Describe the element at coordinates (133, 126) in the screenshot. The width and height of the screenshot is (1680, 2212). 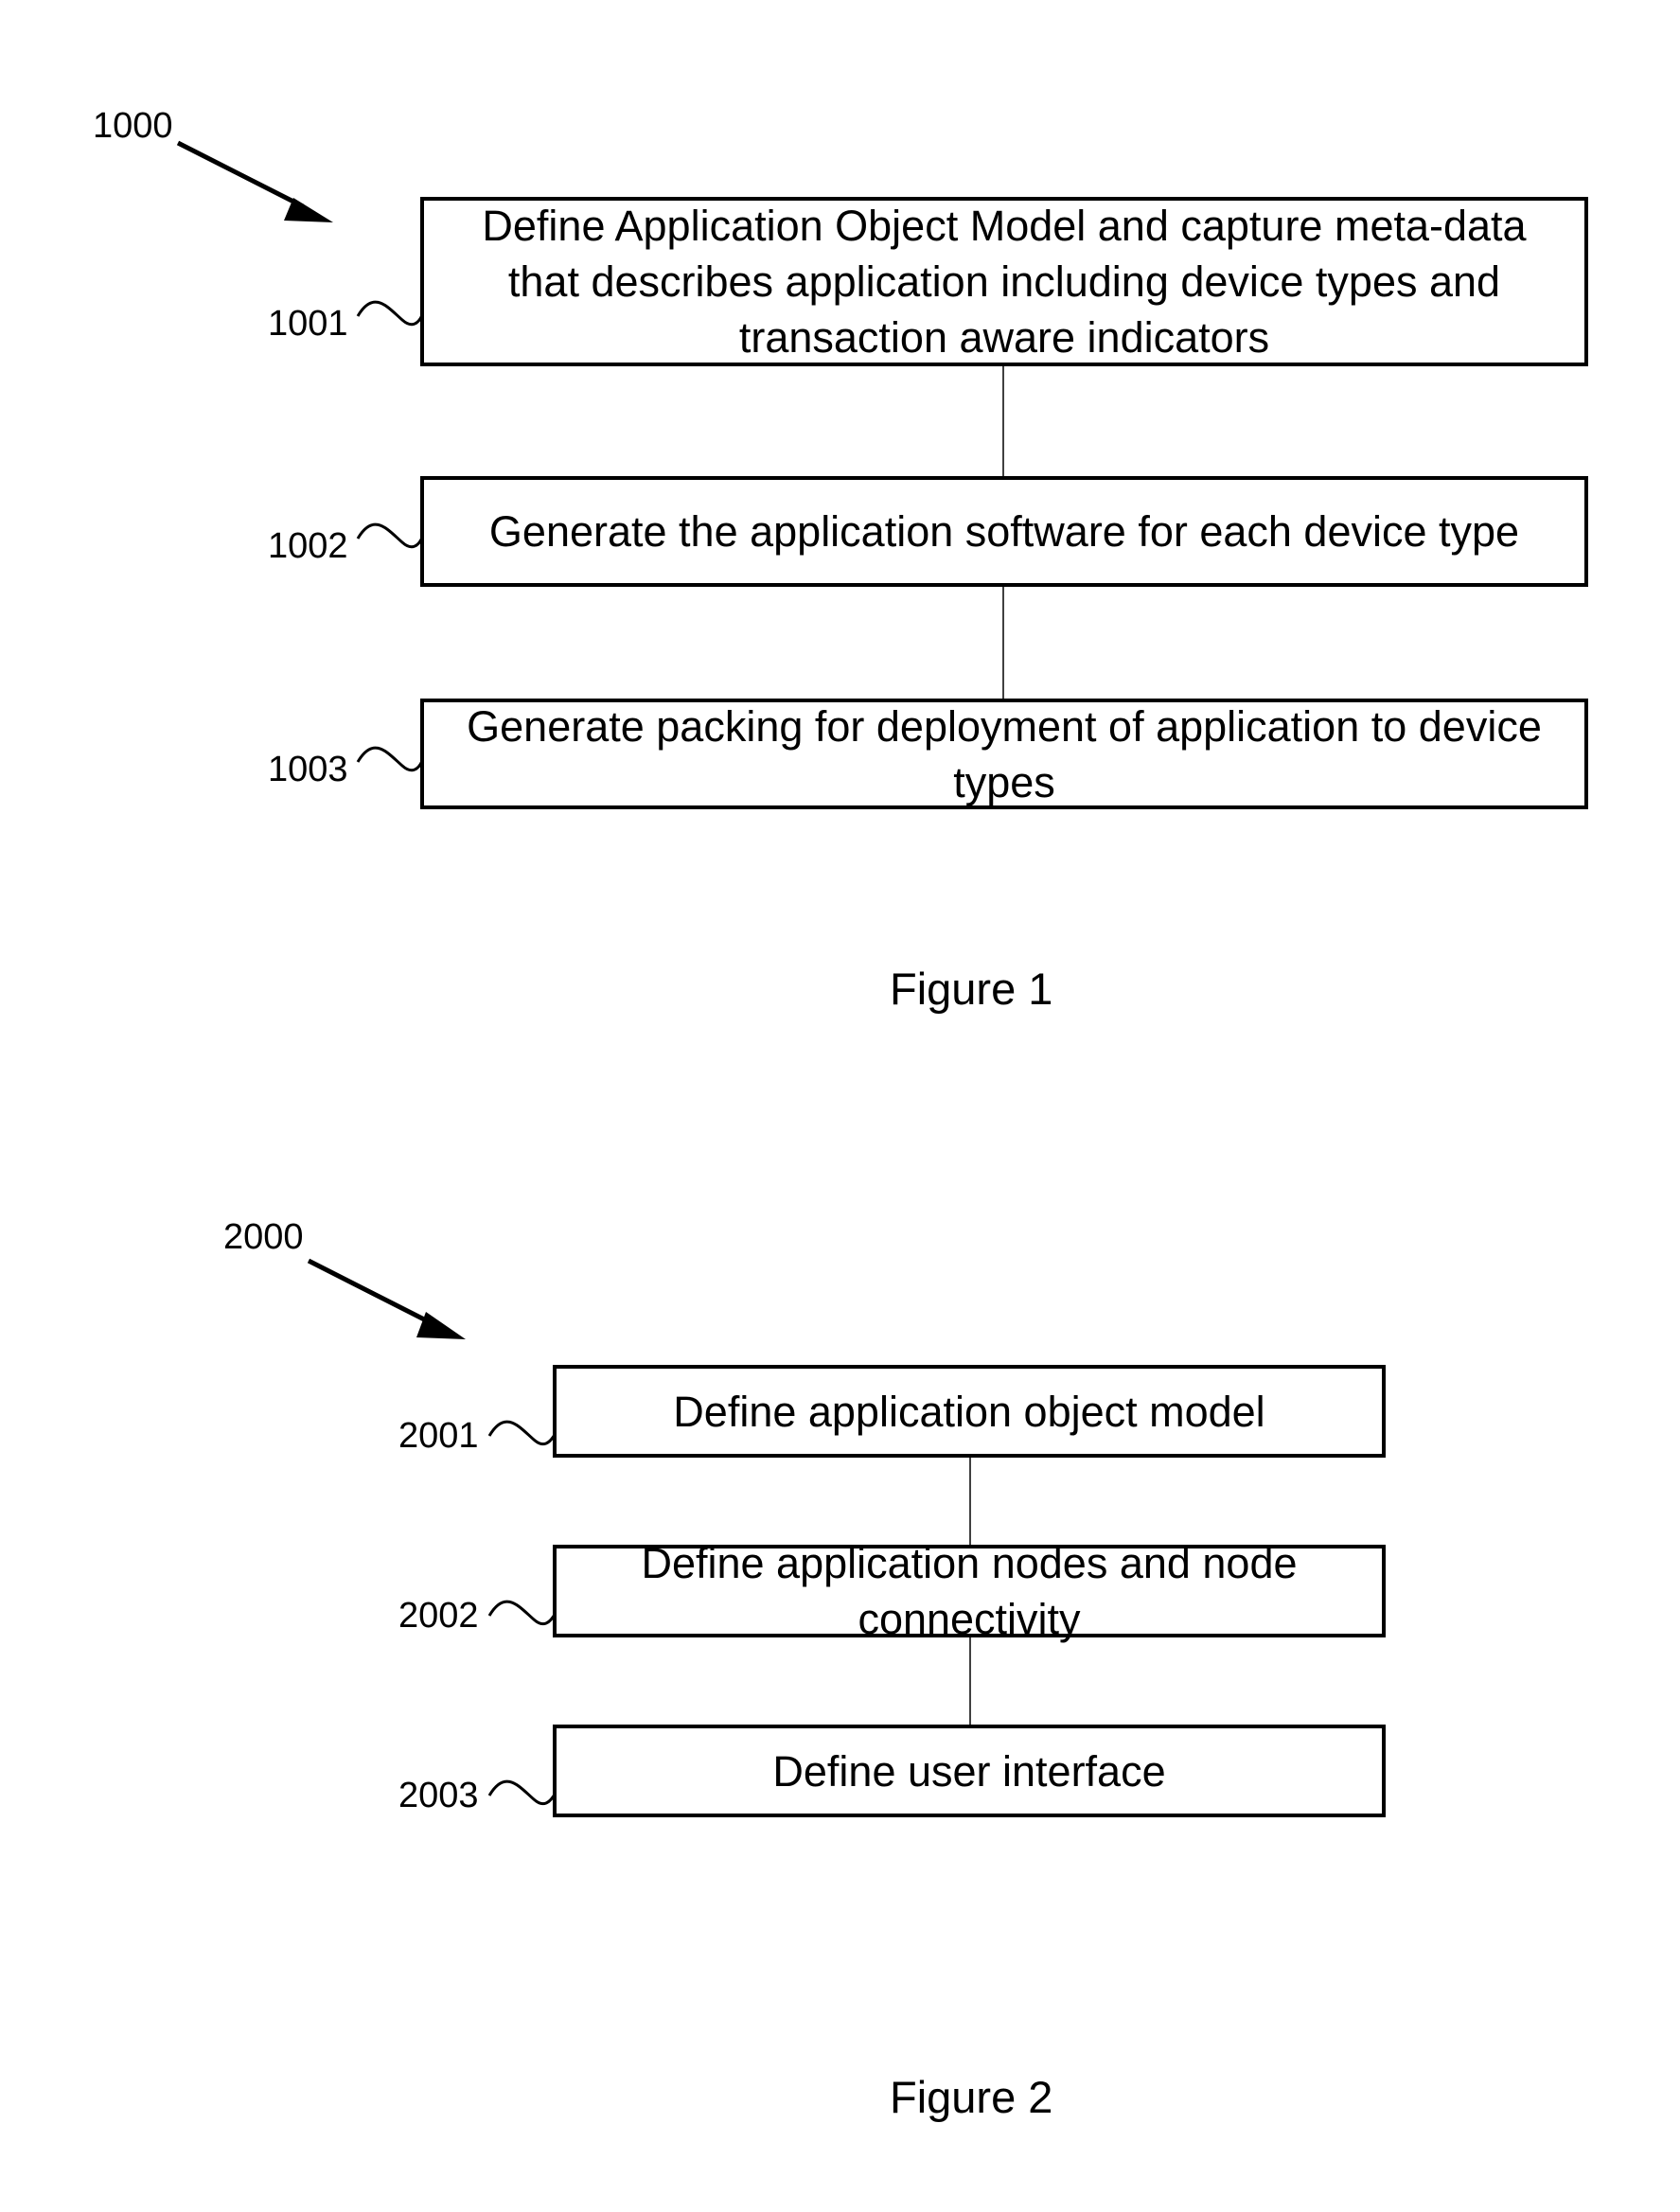
I see `figure1-reference-number: 1000` at that location.